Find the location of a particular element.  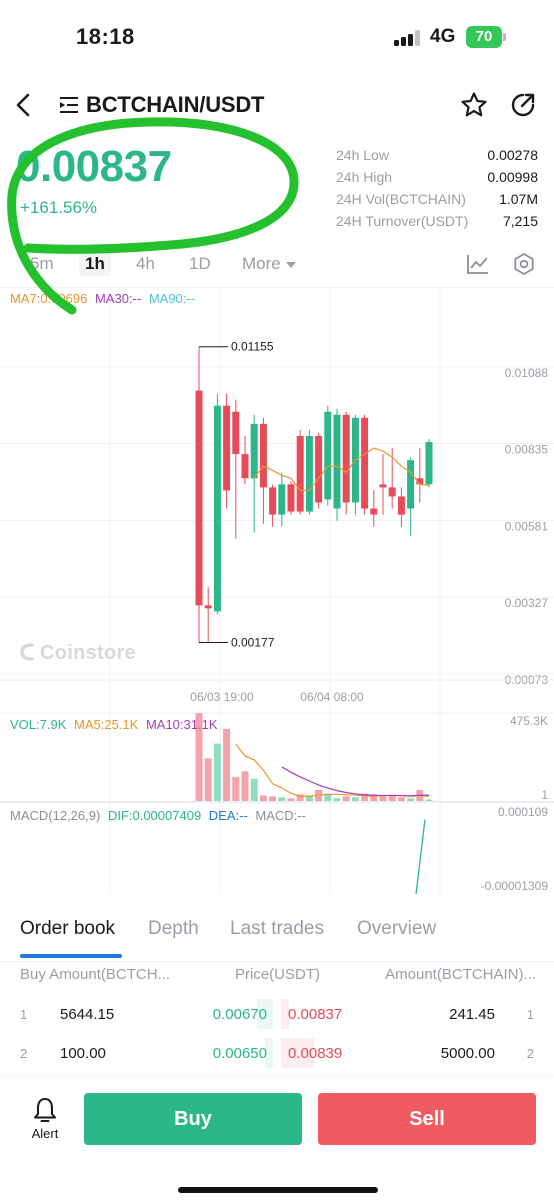

col-price: Price(USDT) is located at coordinates (277, 974).